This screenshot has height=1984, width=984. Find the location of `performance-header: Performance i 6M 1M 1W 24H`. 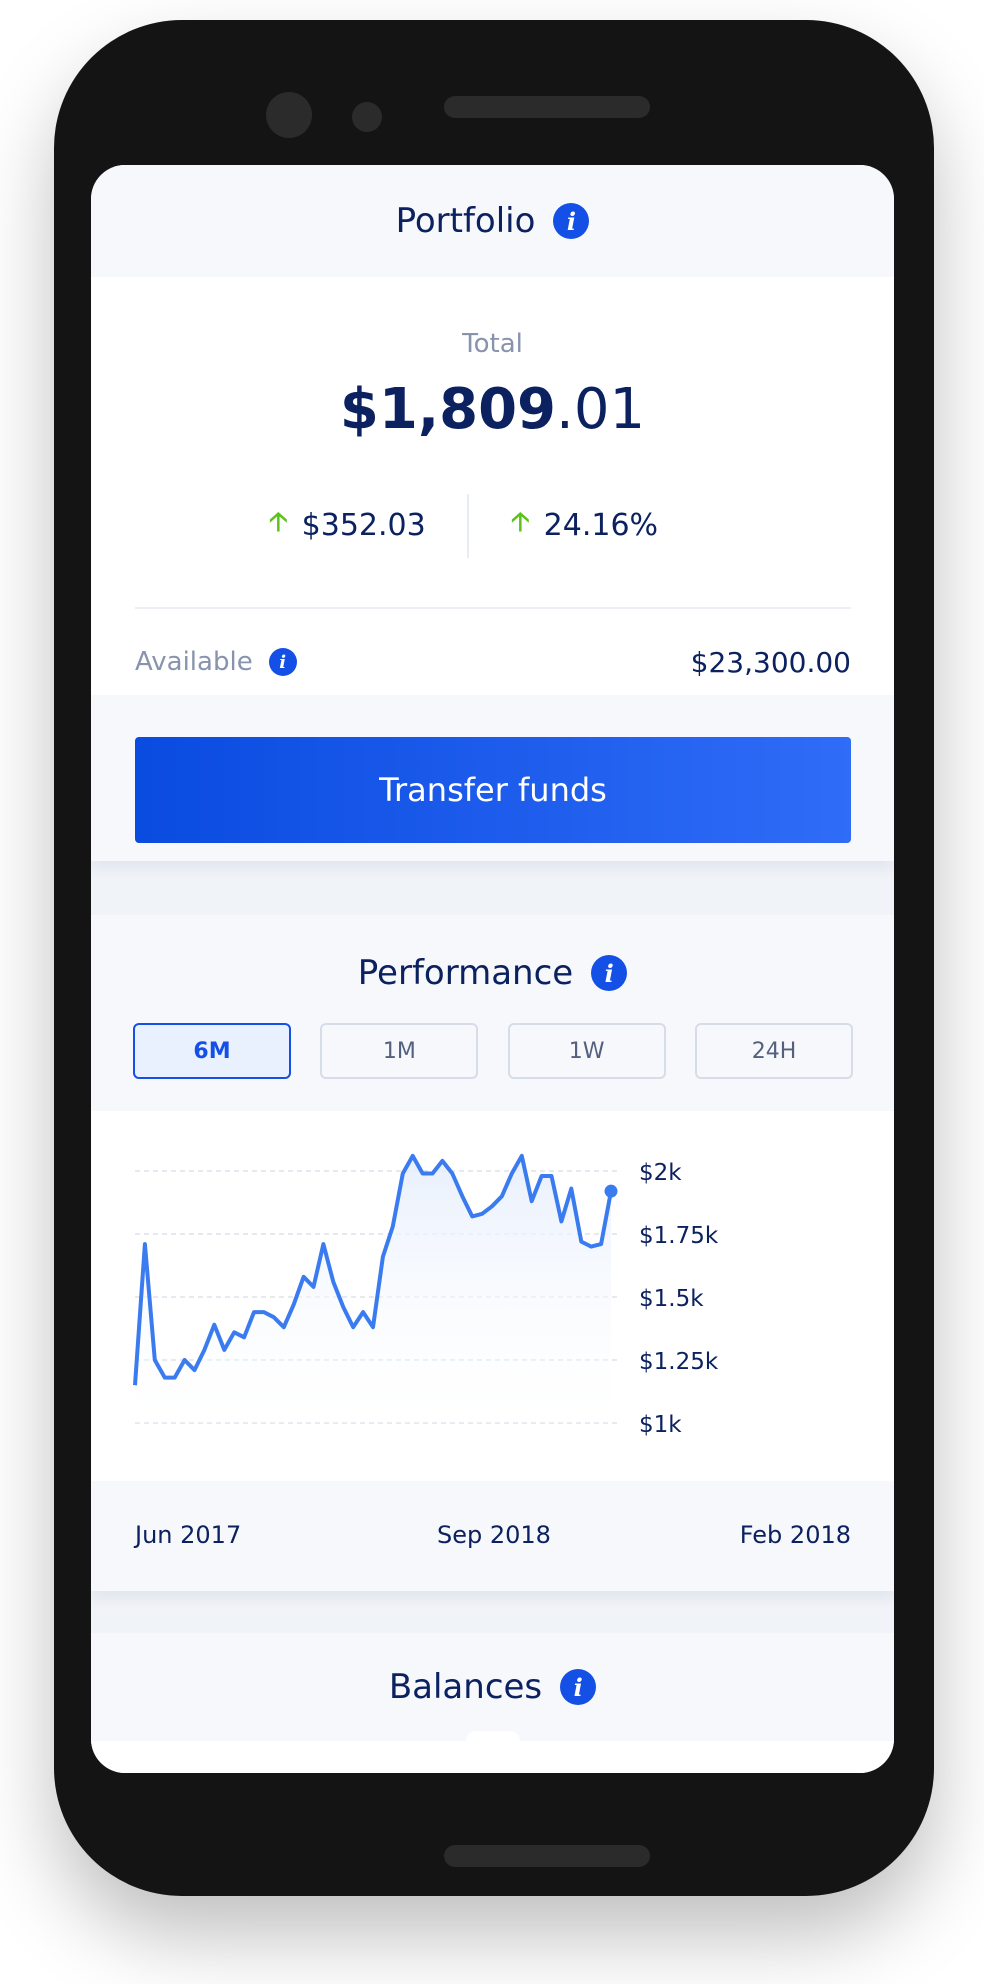

performance-header: Performance i 6M 1M 1W 24H is located at coordinates (492, 1013).